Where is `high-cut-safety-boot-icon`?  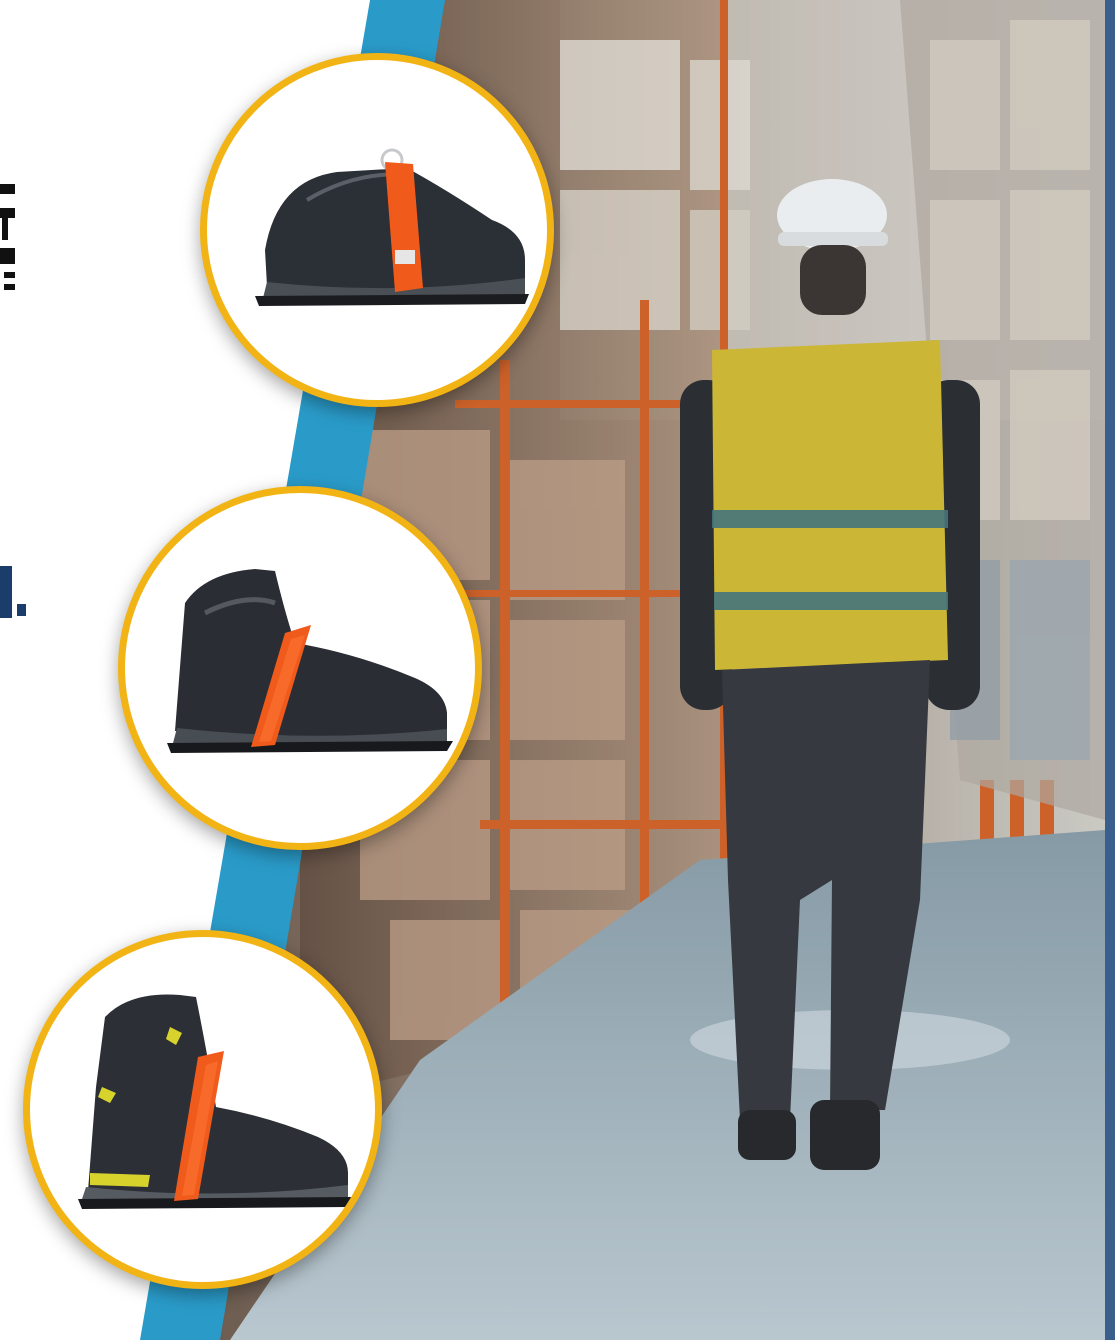 high-cut-safety-boot-icon is located at coordinates (216, 1101).